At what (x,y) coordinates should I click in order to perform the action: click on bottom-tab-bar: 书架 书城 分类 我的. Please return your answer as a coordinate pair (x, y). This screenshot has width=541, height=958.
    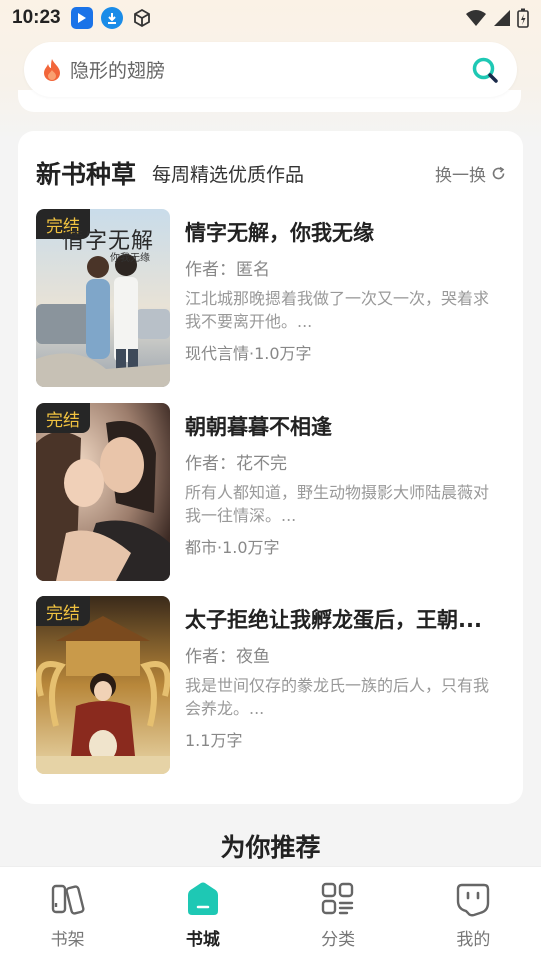
    Looking at the image, I should click on (270, 912).